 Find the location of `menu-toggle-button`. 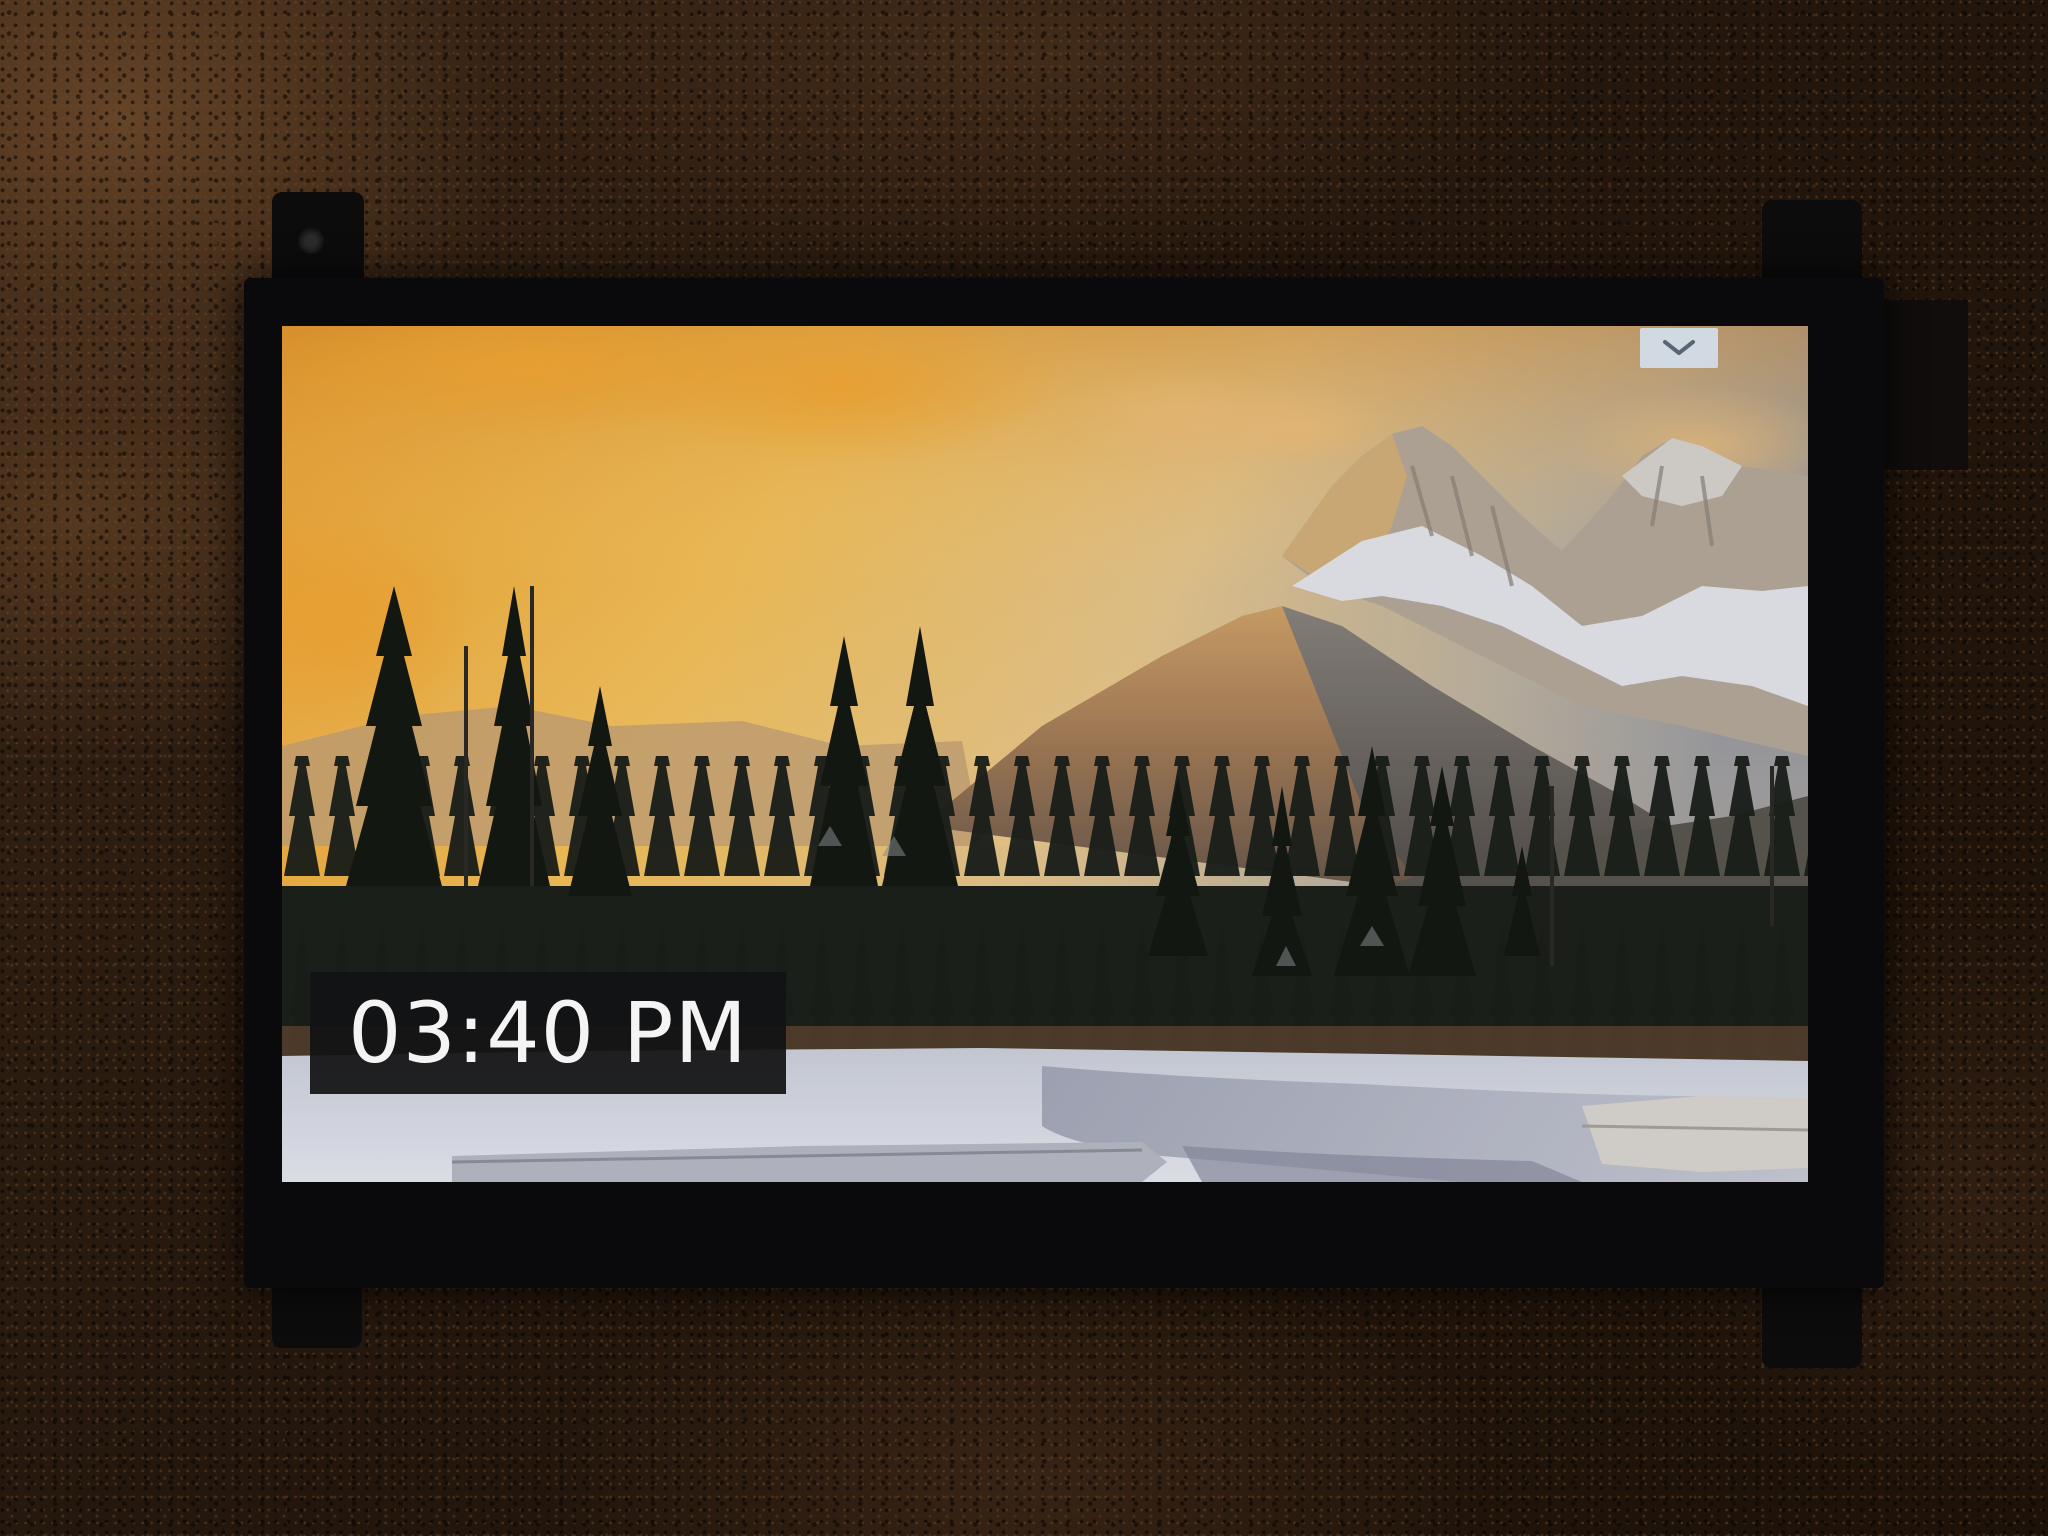

menu-toggle-button is located at coordinates (1679, 348).